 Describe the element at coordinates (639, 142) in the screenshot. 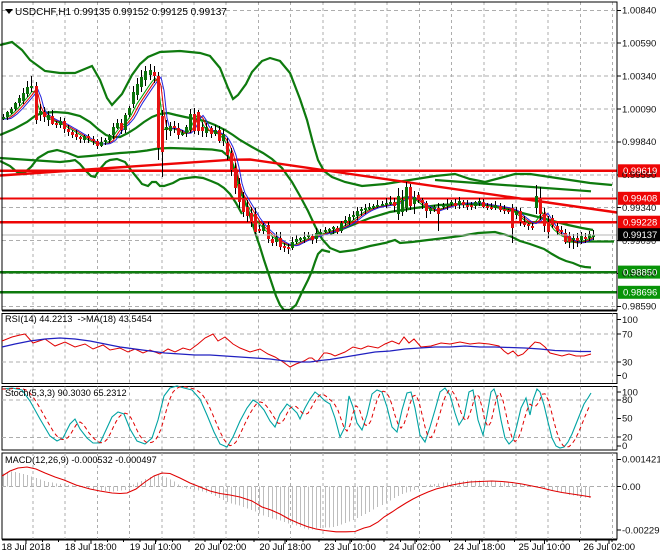

I see `svg-text: 0.99840` at that location.